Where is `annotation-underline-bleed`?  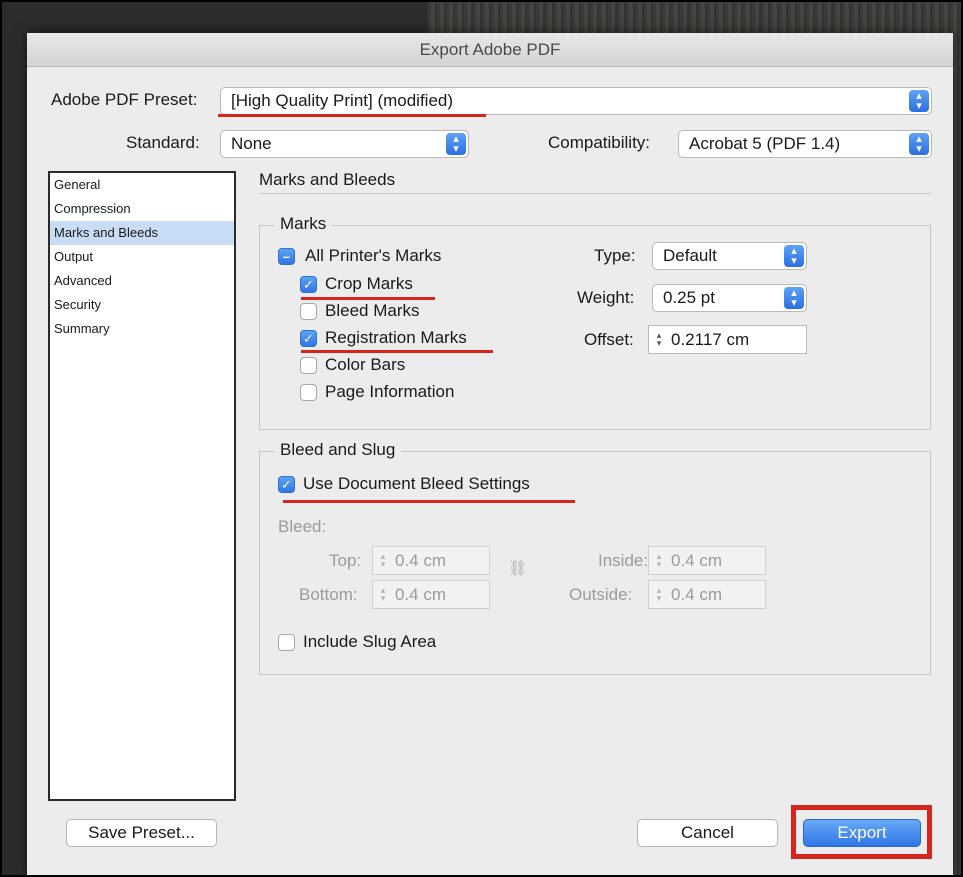
annotation-underline-bleed is located at coordinates (429, 501).